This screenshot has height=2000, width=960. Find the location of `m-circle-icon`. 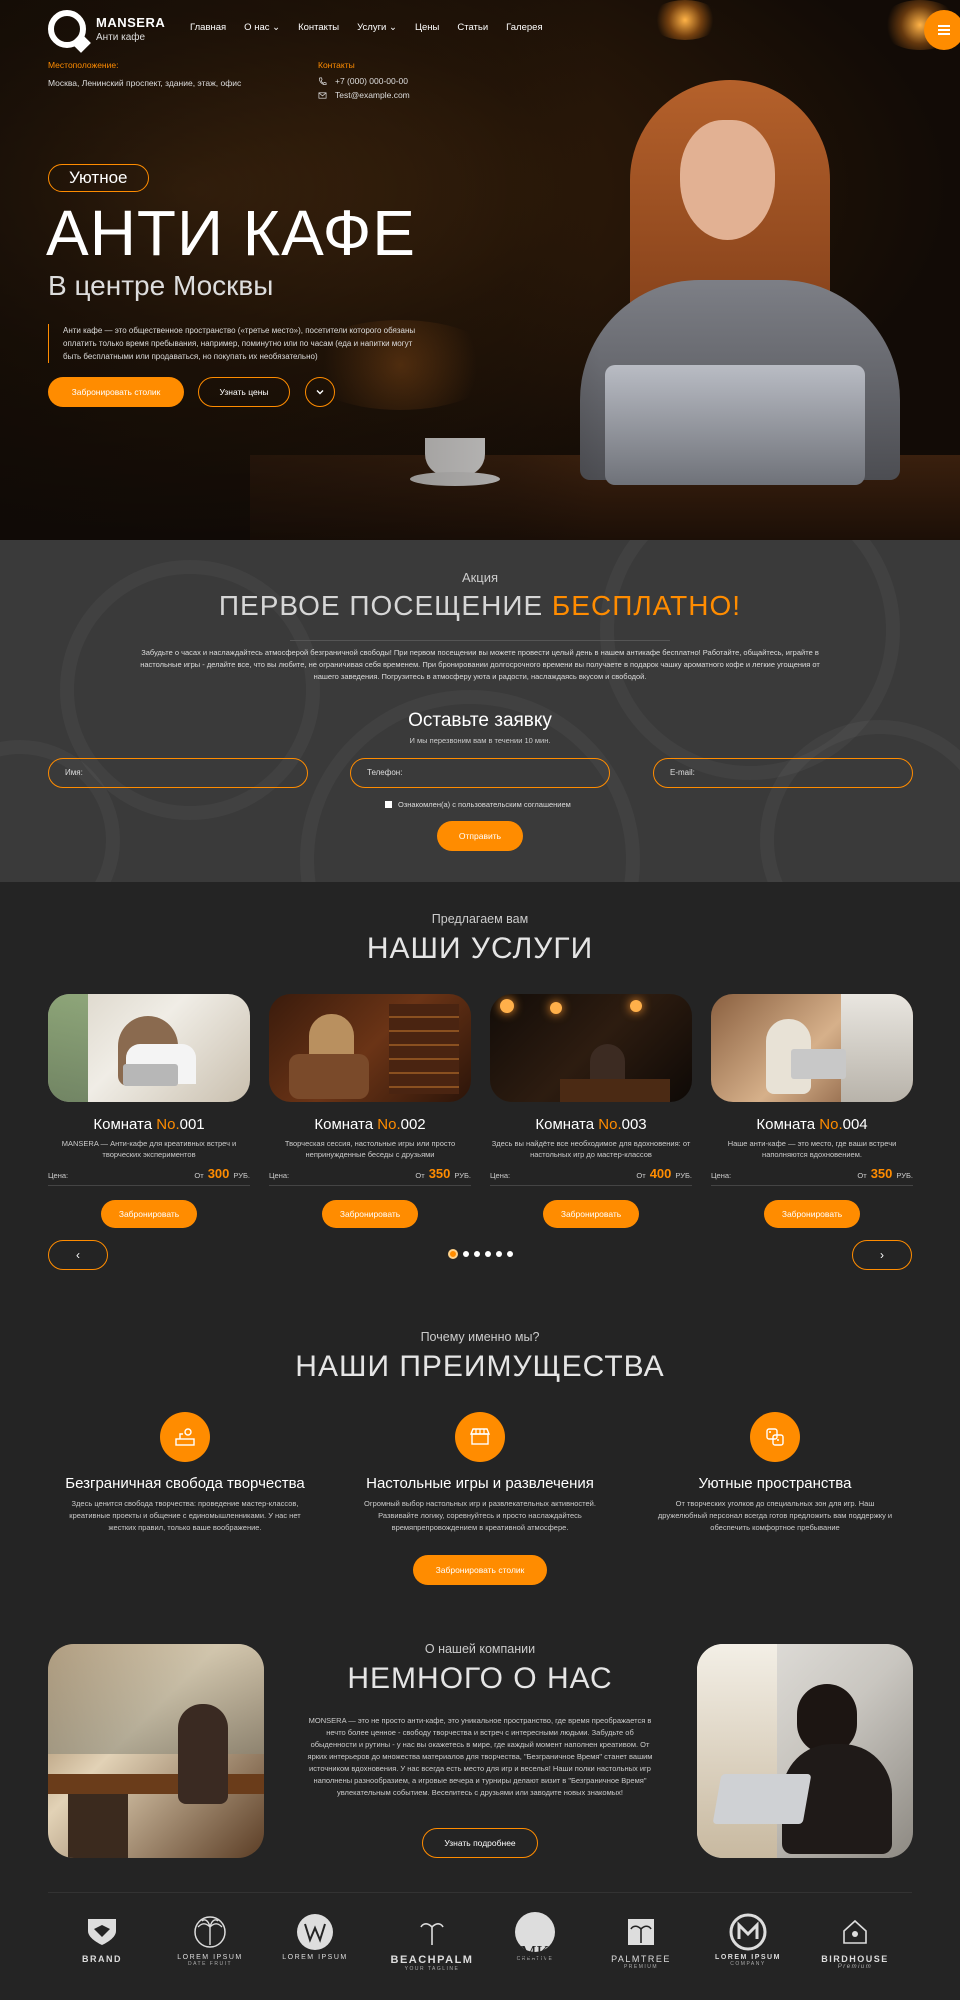

m-circle-icon is located at coordinates (748, 1932).